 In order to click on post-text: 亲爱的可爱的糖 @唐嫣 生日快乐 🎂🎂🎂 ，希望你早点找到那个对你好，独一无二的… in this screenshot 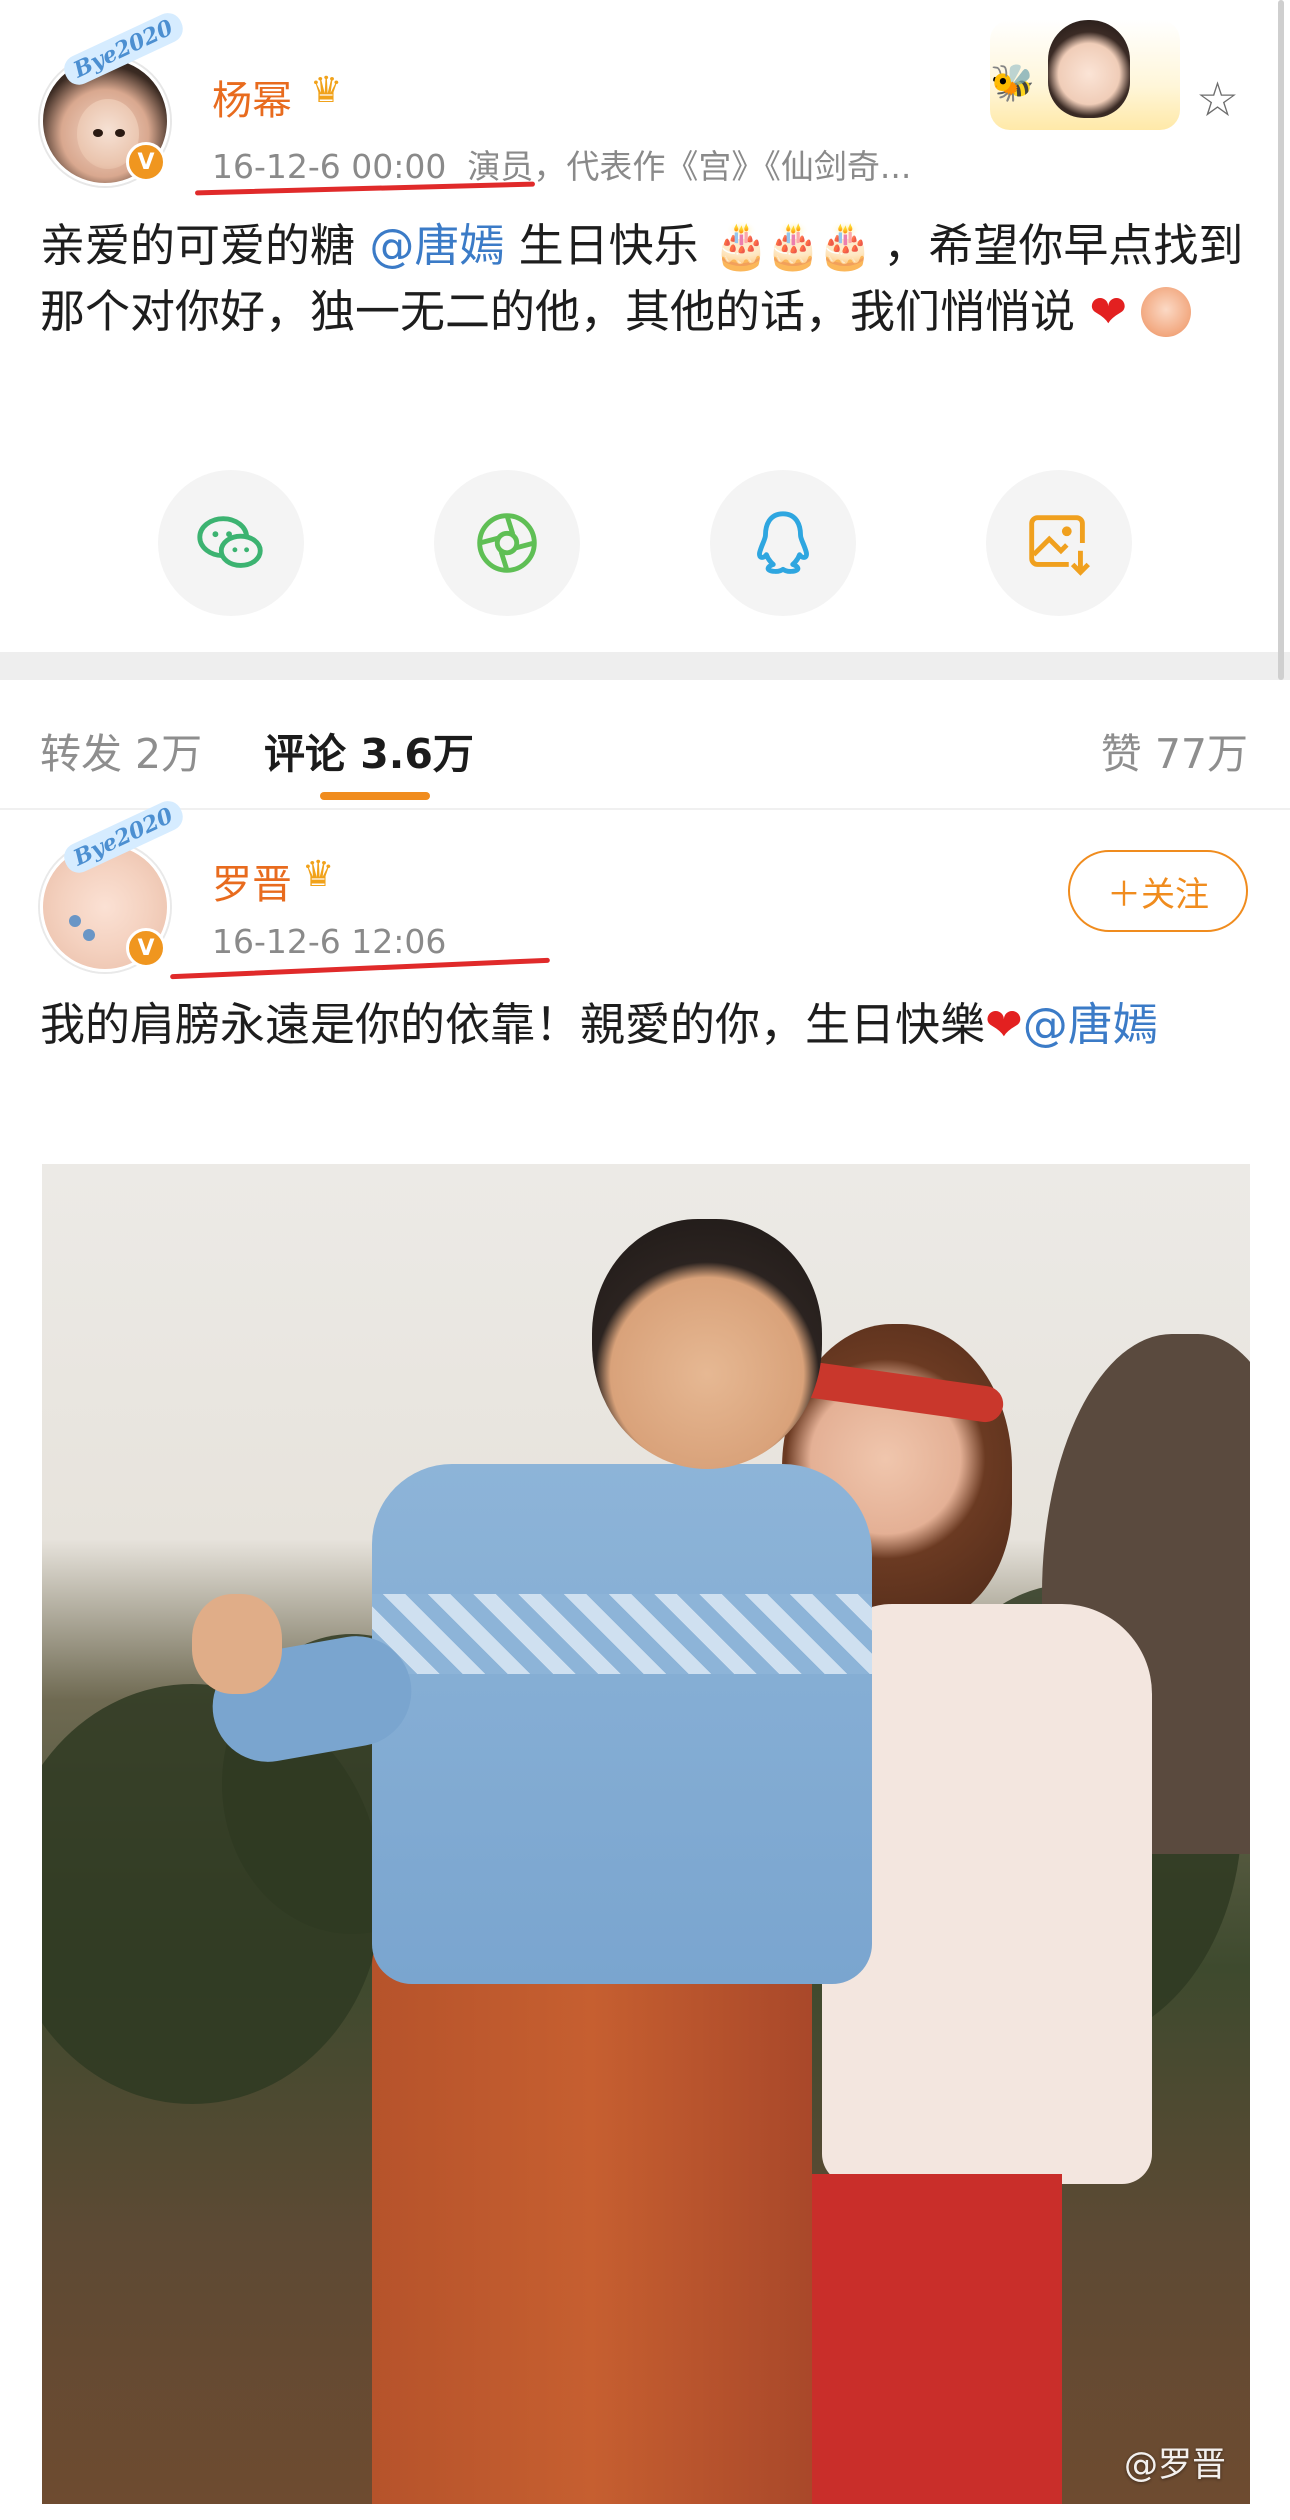, I will do `click(645, 279)`.